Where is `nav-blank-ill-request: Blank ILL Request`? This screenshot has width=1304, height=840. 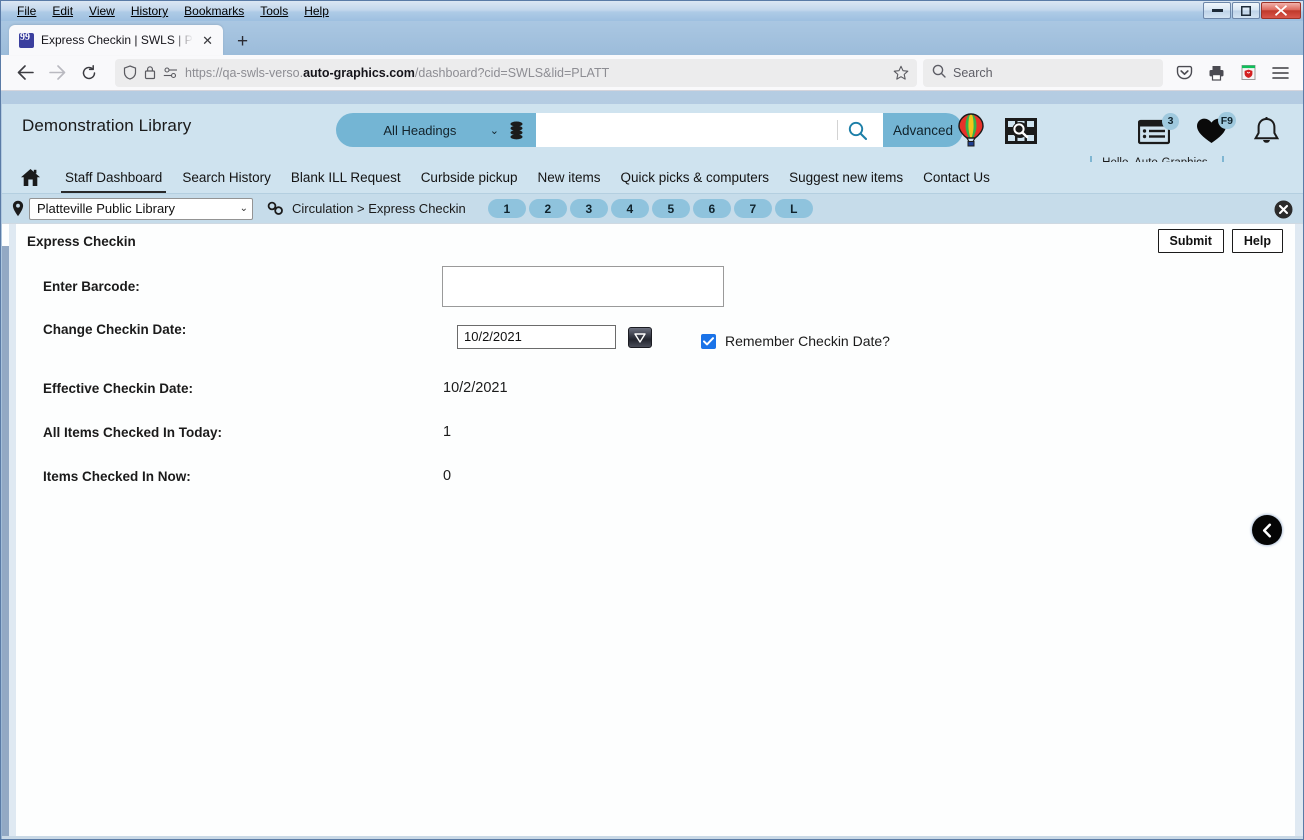 nav-blank-ill-request: Blank ILL Request is located at coordinates (346, 177).